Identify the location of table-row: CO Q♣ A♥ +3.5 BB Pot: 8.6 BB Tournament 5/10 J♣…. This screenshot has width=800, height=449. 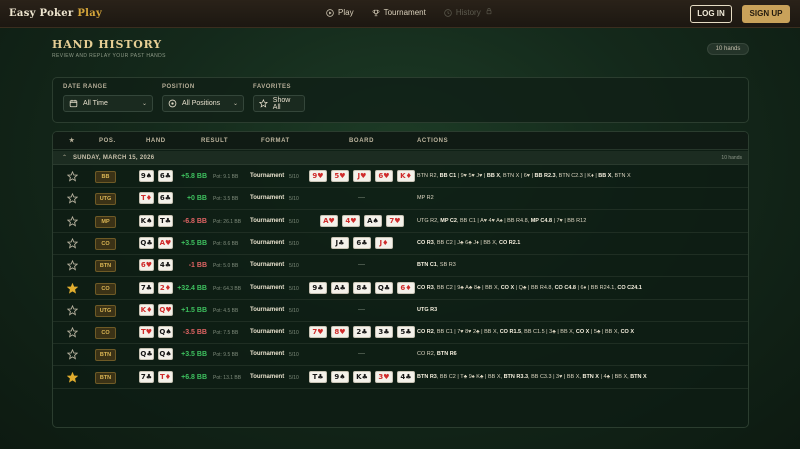
(400, 244).